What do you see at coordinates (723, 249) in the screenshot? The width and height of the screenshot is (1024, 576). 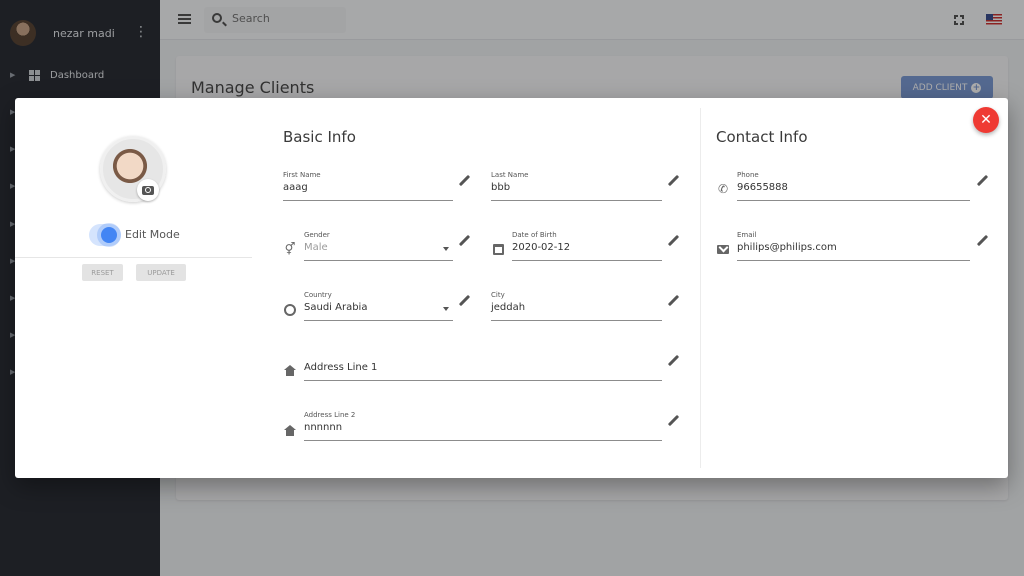 I see `email-icon` at bounding box center [723, 249].